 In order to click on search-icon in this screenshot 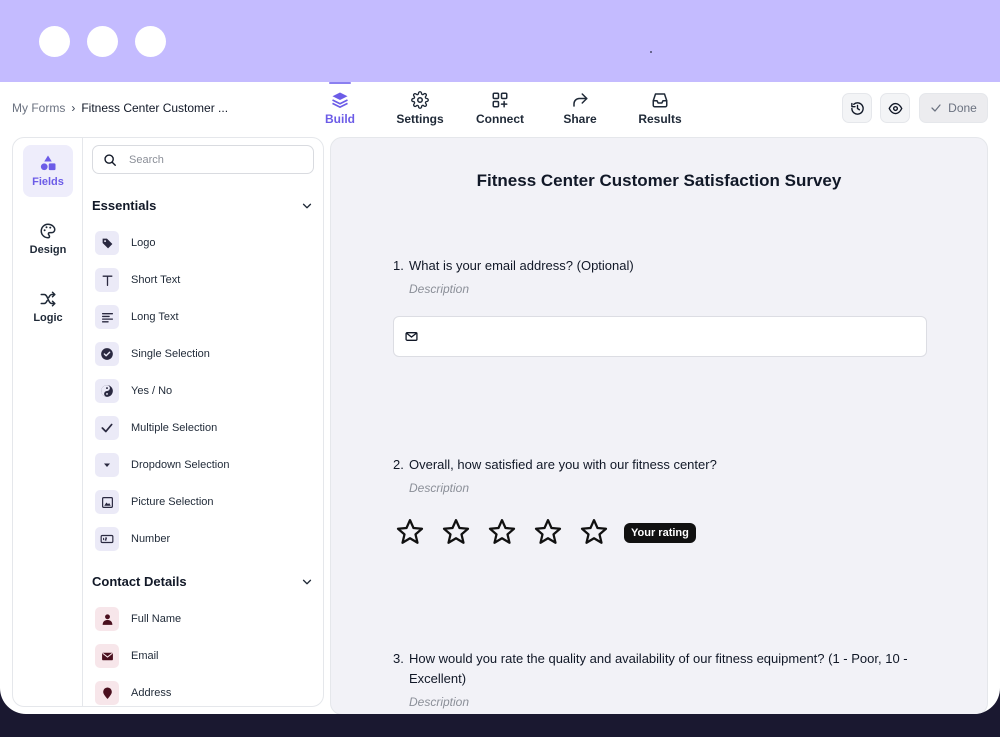, I will do `click(110, 159)`.